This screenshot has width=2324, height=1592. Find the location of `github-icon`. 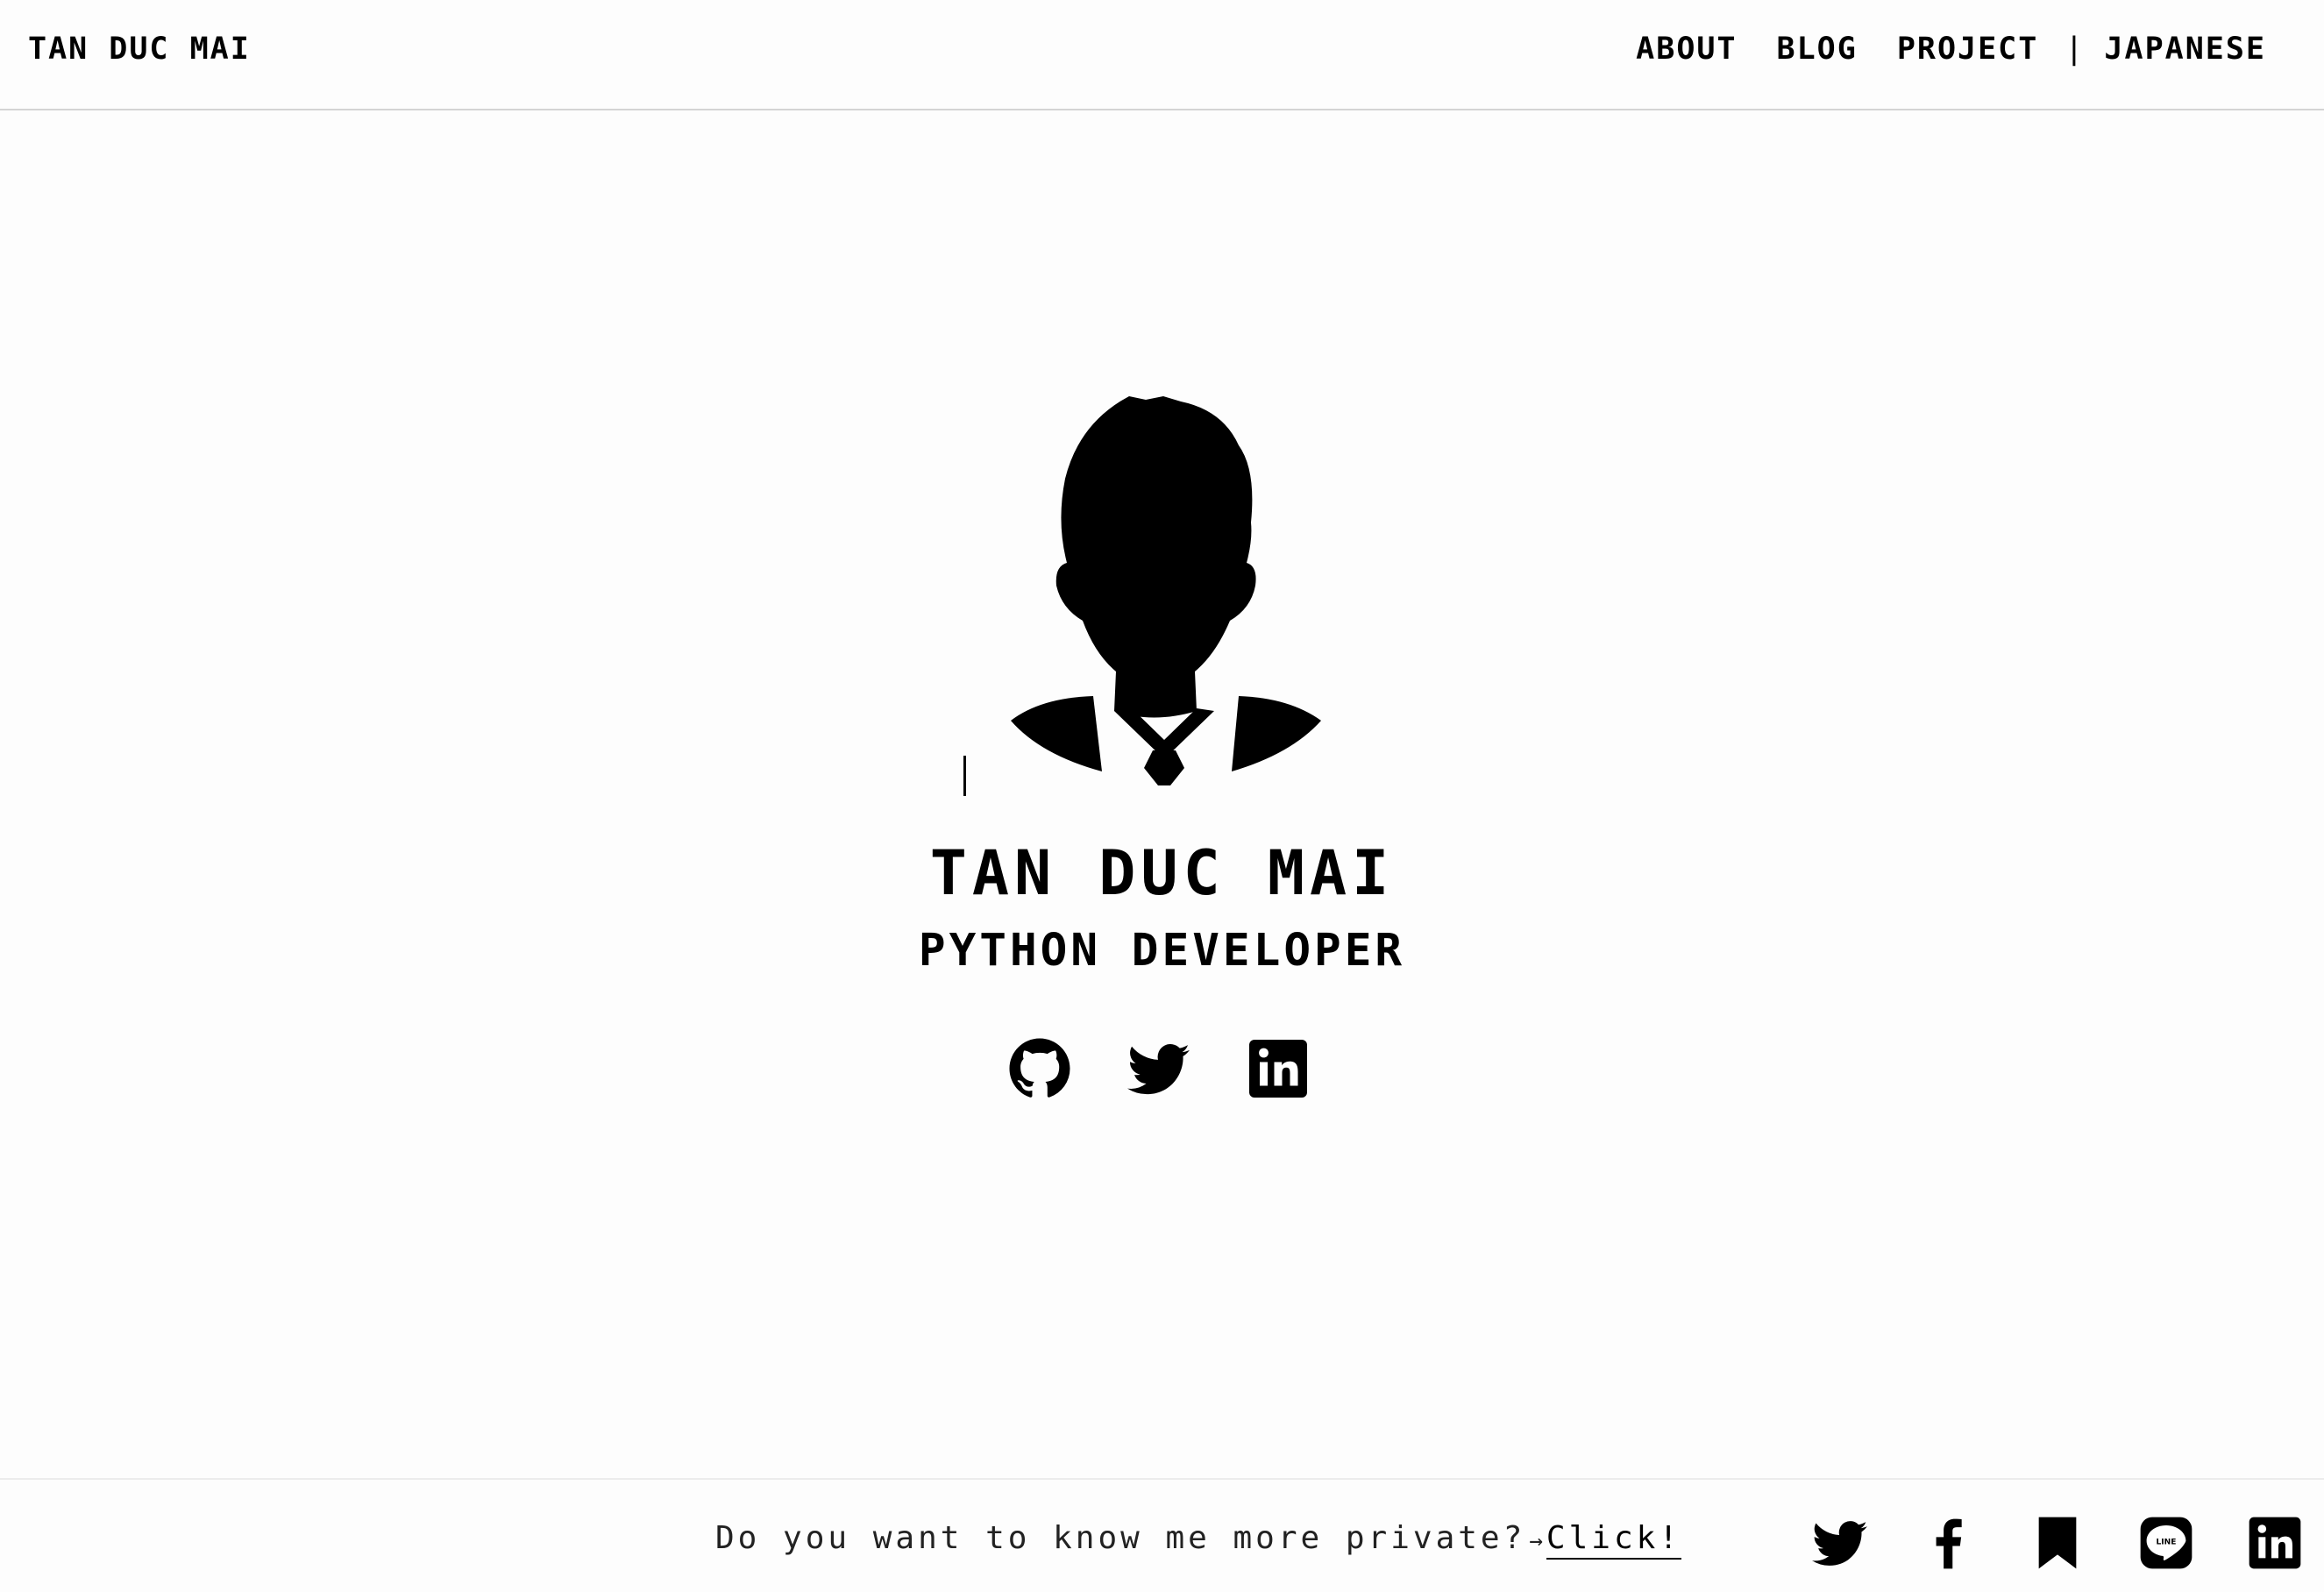

github-icon is located at coordinates (1039, 1068).